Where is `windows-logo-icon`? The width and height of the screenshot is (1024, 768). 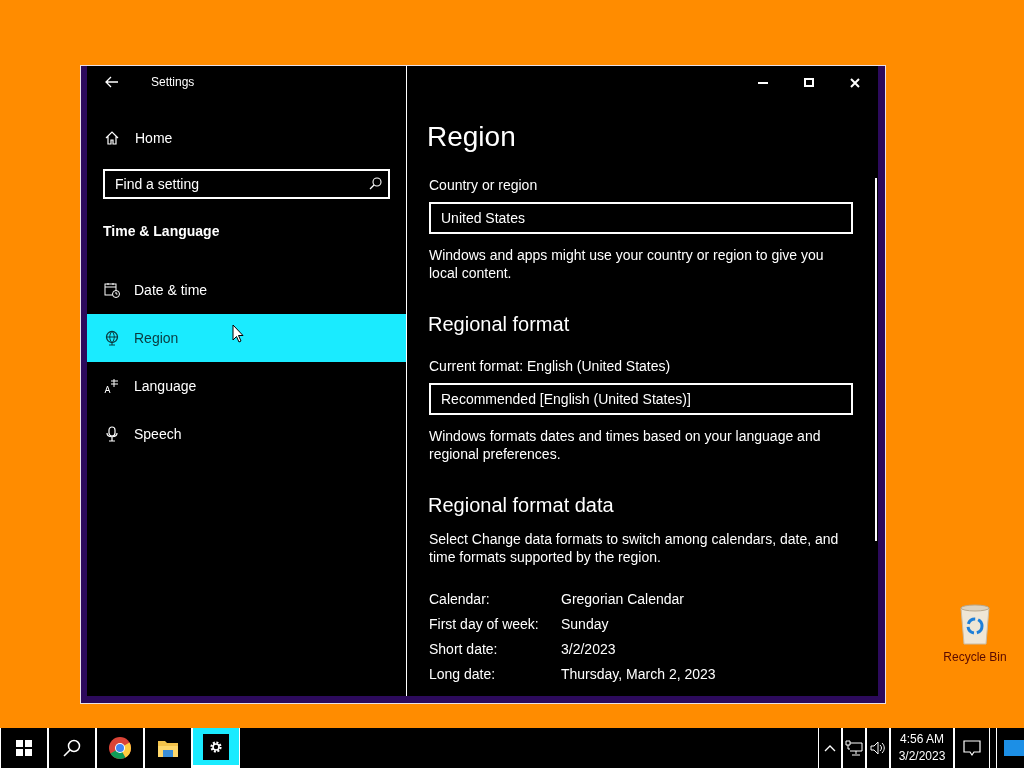 windows-logo-icon is located at coordinates (24, 748).